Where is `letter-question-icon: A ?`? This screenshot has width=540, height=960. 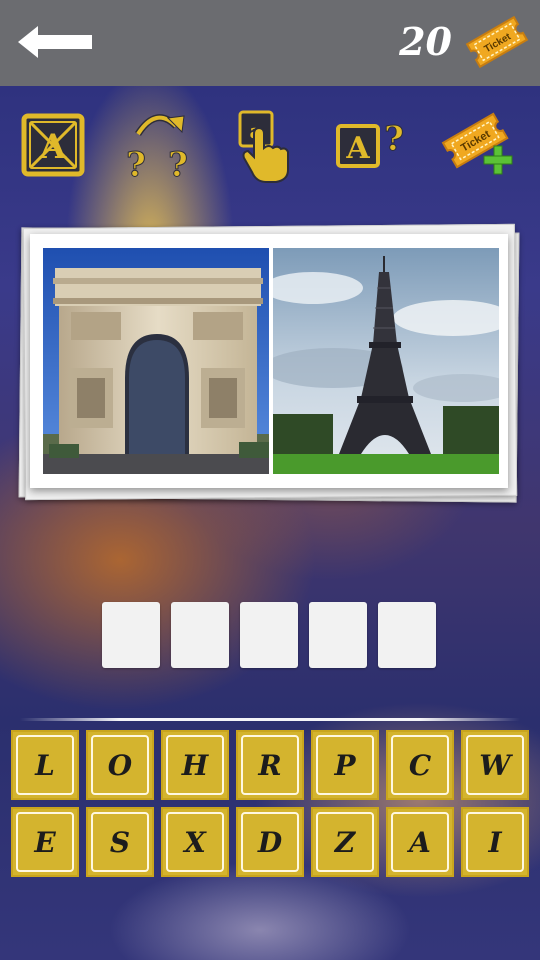 letter-question-icon: A ? is located at coordinates (370, 143).